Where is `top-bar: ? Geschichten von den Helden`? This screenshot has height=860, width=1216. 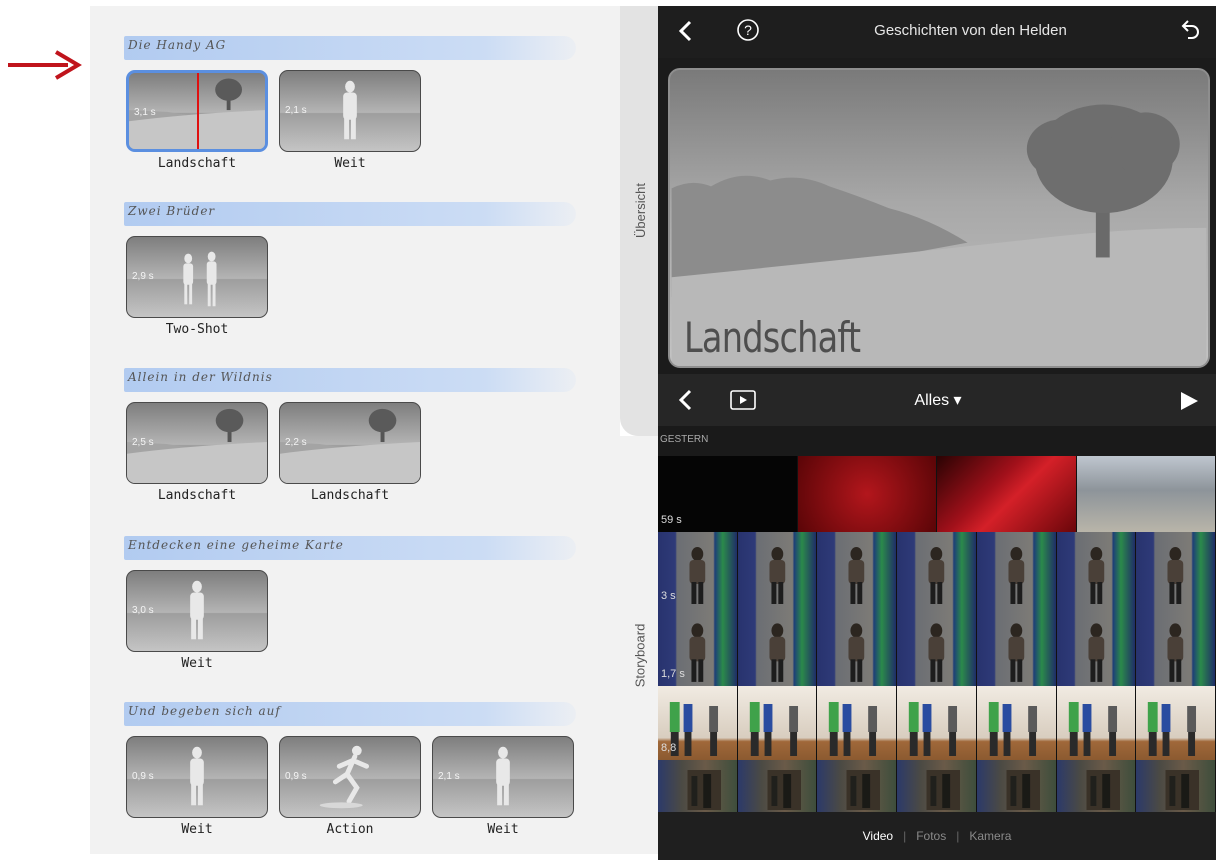
top-bar: ? Geschichten von den Helden is located at coordinates (937, 32).